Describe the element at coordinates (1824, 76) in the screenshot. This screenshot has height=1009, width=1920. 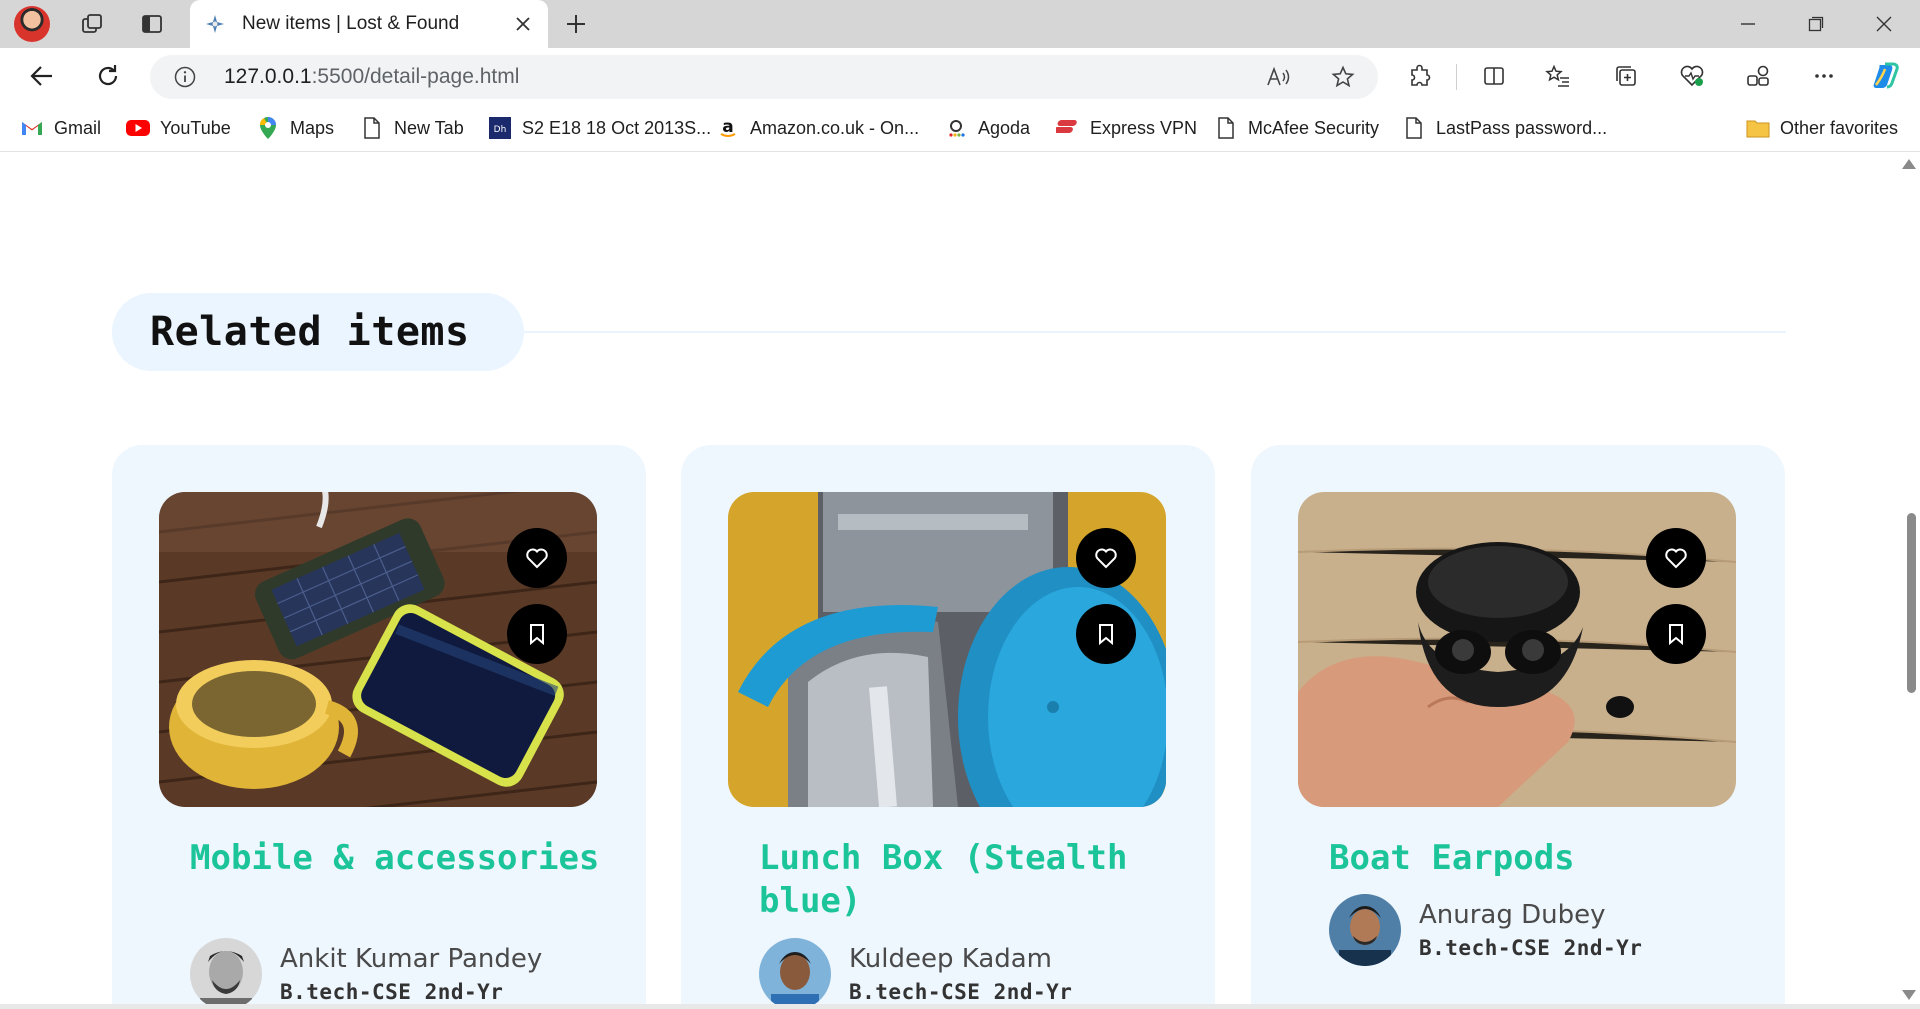
I see `more-options-icon` at that location.